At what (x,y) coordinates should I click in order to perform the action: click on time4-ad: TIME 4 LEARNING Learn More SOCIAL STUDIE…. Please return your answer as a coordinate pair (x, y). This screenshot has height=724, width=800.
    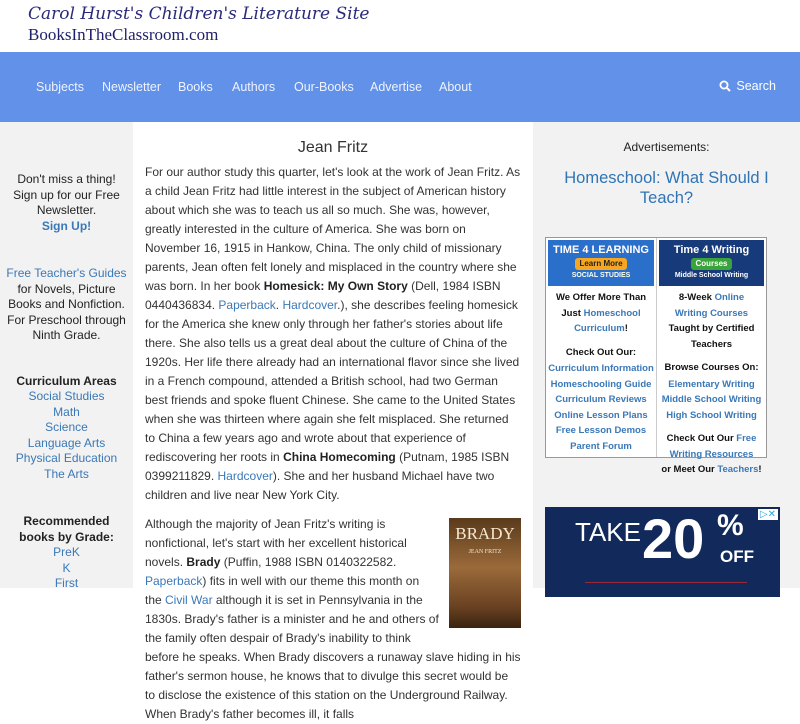
    Looking at the image, I should click on (656, 356).